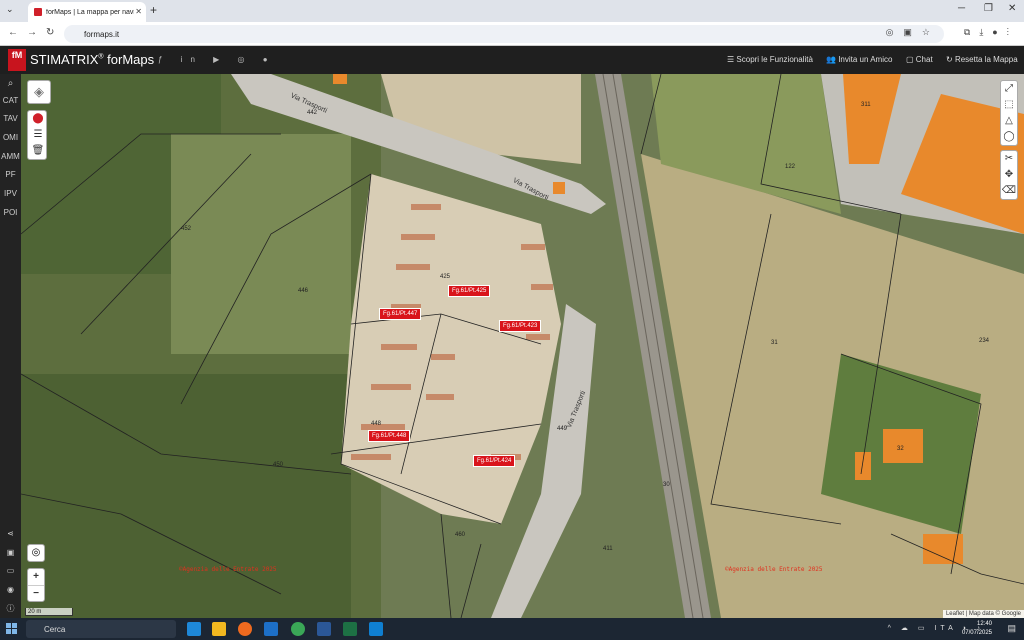 This screenshot has height=640, width=1024. What do you see at coordinates (512, 629) in the screenshot?
I see `windows-taskbar: Cerca ^ ☁ ▭ ITA ◗ ♪ 12:40 07/07/2025 ▤` at bounding box center [512, 629].